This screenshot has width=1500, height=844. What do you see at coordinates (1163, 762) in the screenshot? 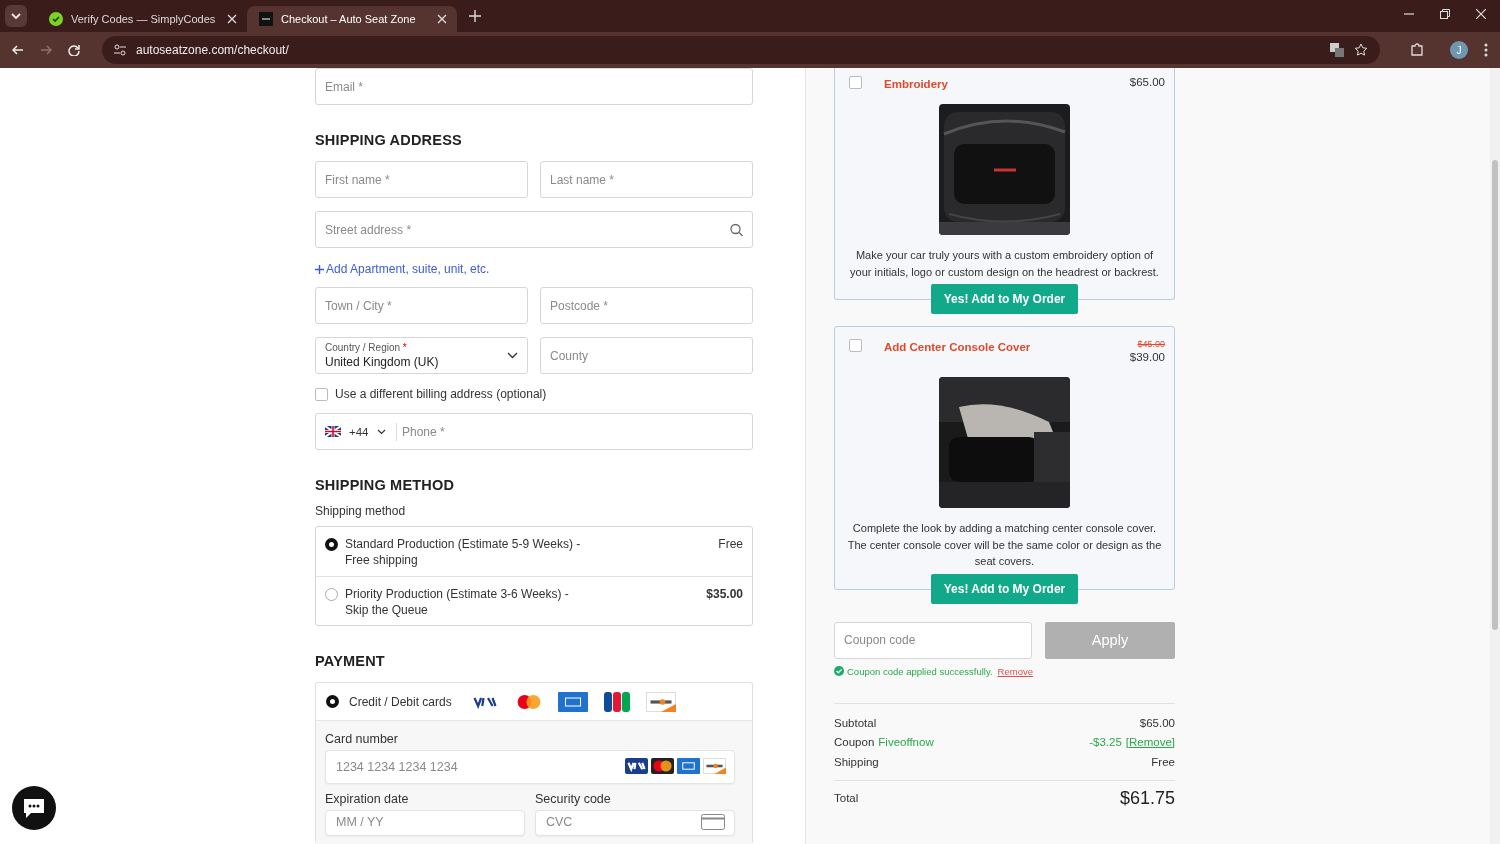
I see `shipping-value: Free` at bounding box center [1163, 762].